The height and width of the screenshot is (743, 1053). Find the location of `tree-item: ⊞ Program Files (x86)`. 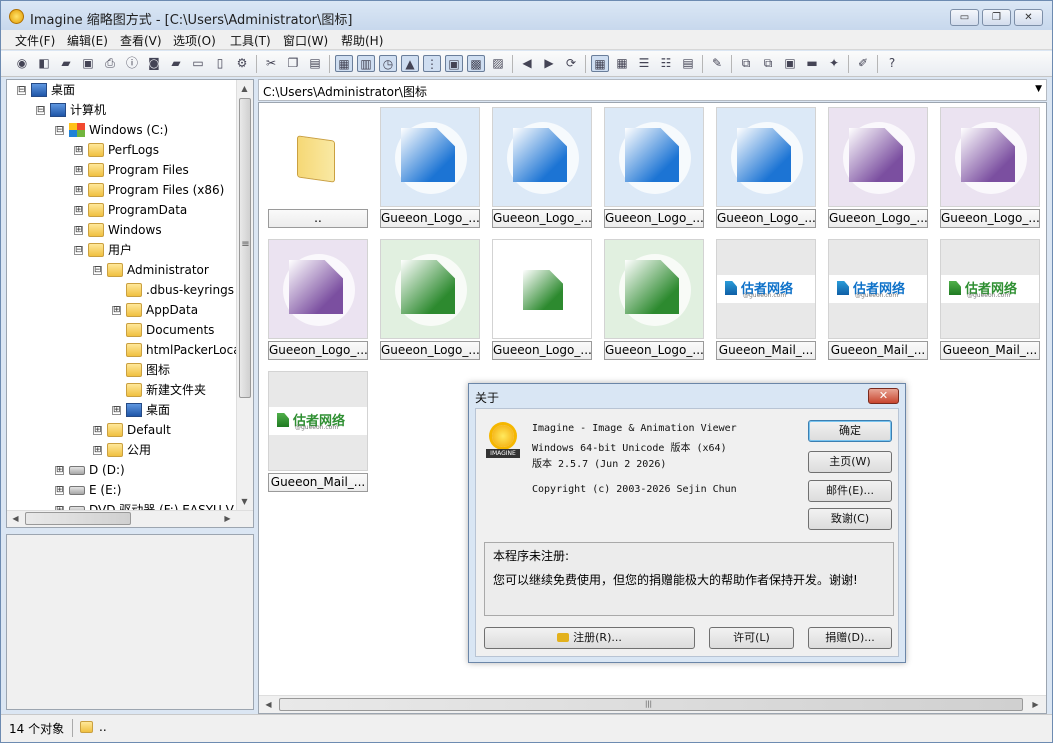

tree-item: ⊞ Program Files (x86) is located at coordinates (122, 190).